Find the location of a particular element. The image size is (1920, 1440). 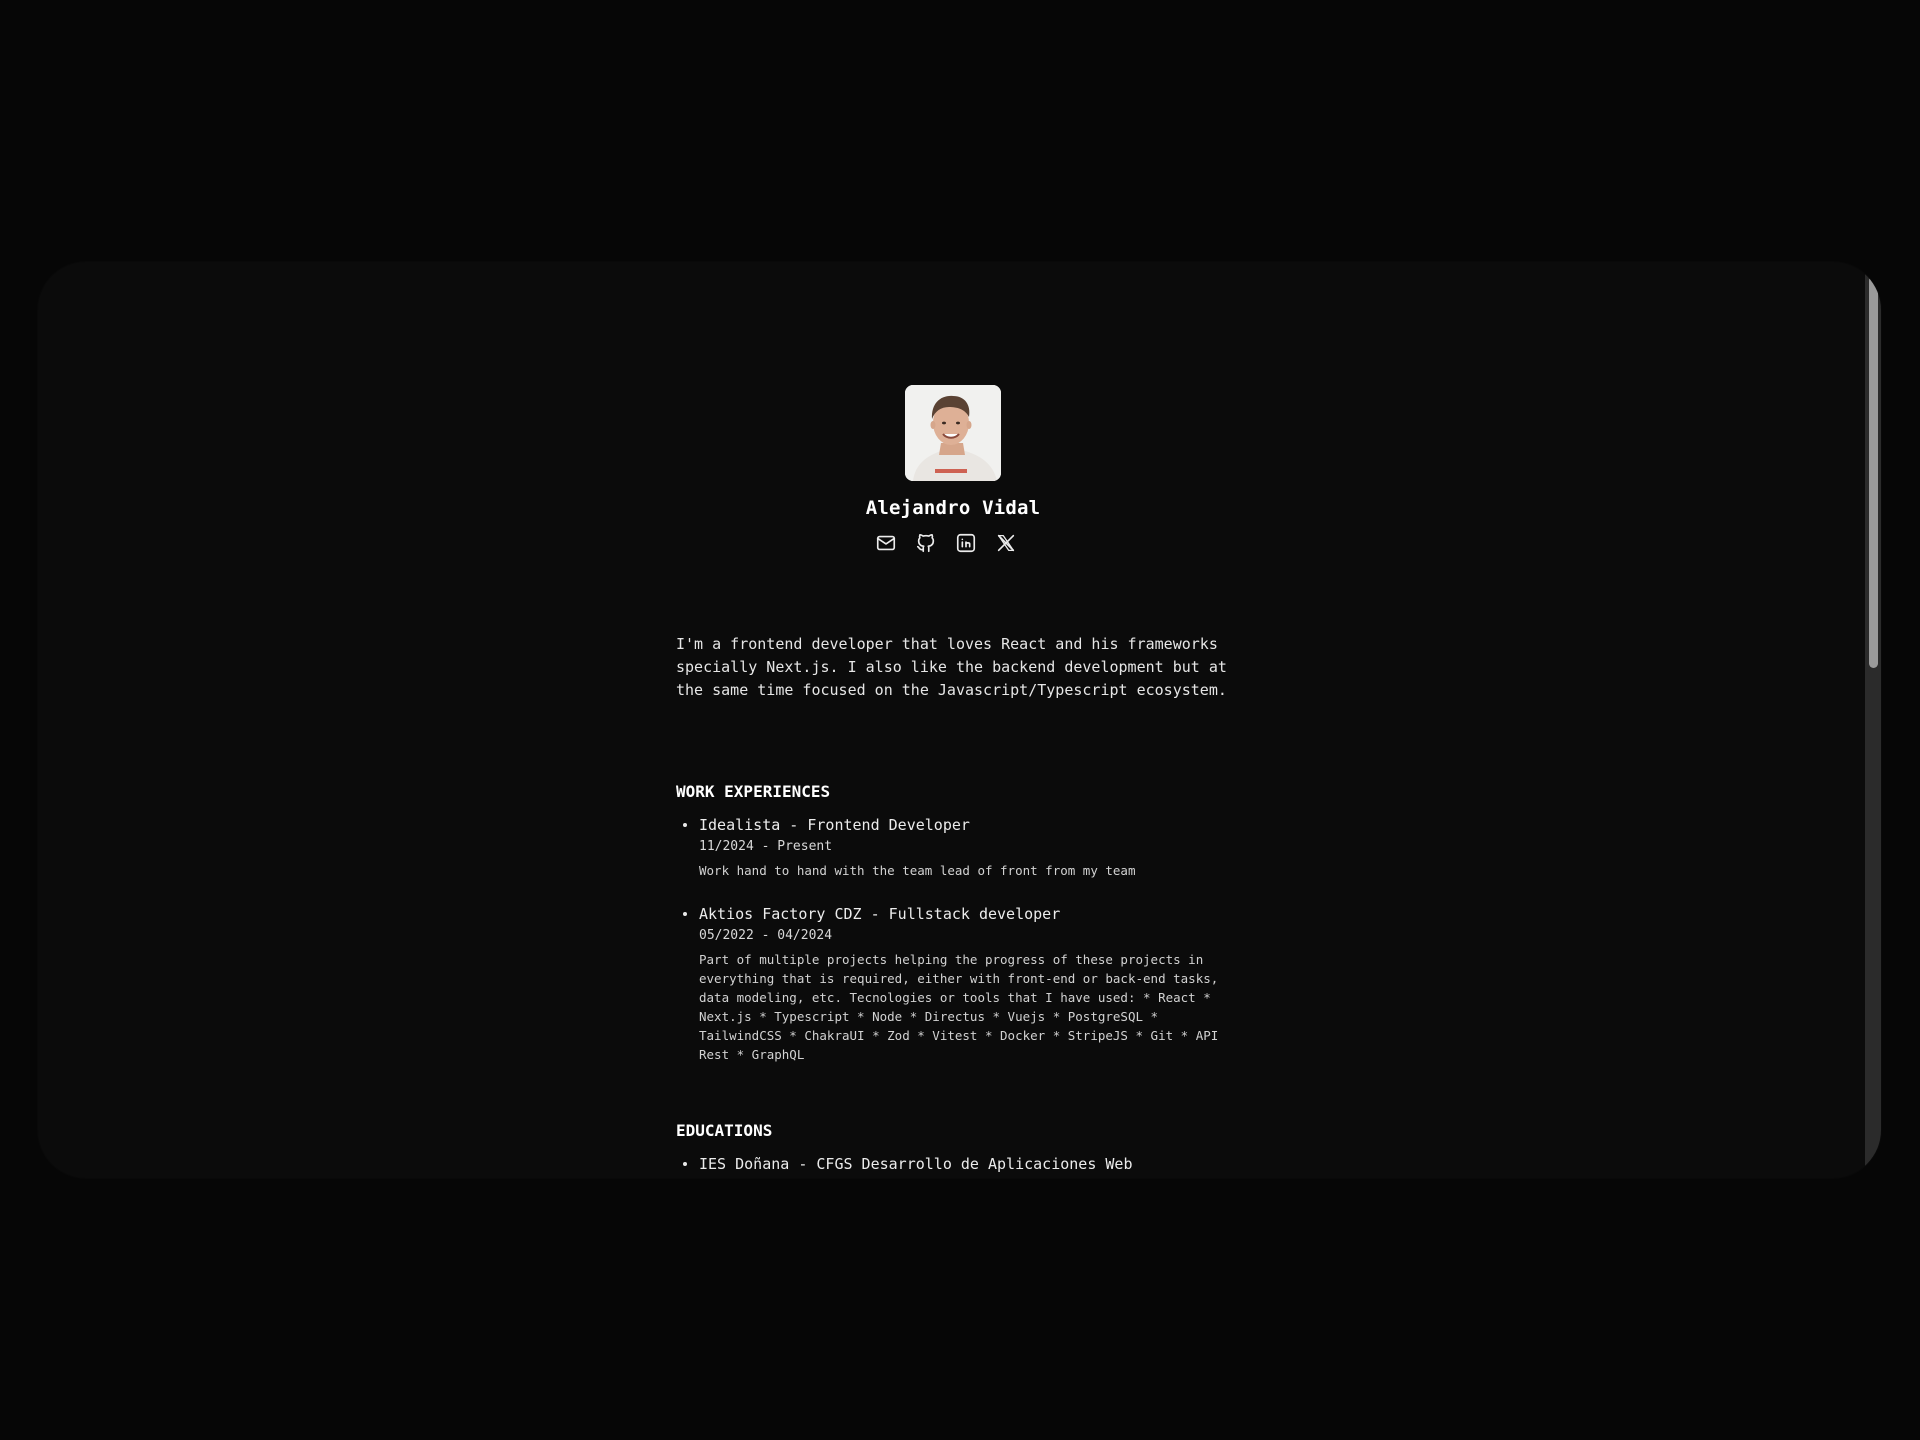

linkedin-icon is located at coordinates (966, 543).